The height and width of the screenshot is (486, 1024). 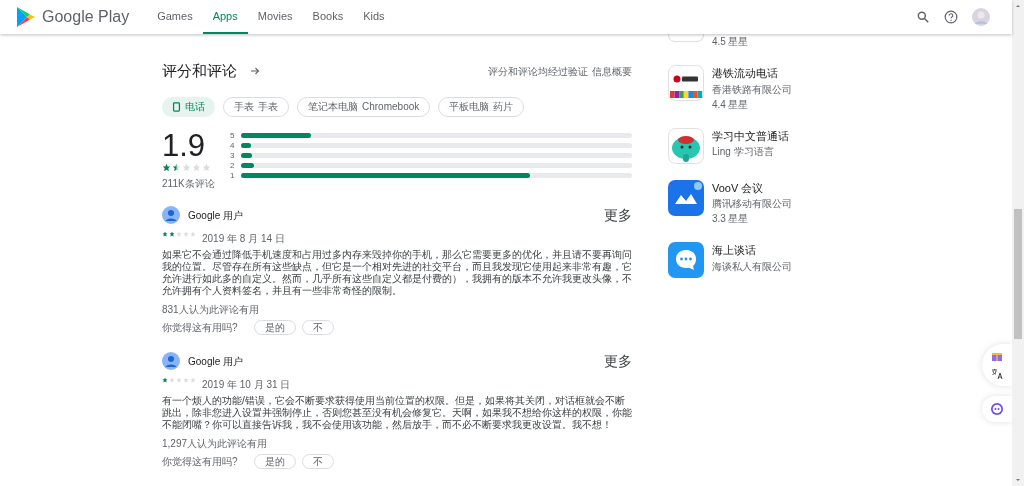 What do you see at coordinates (189, 183) in the screenshot?
I see `review-count: 211K条评论` at bounding box center [189, 183].